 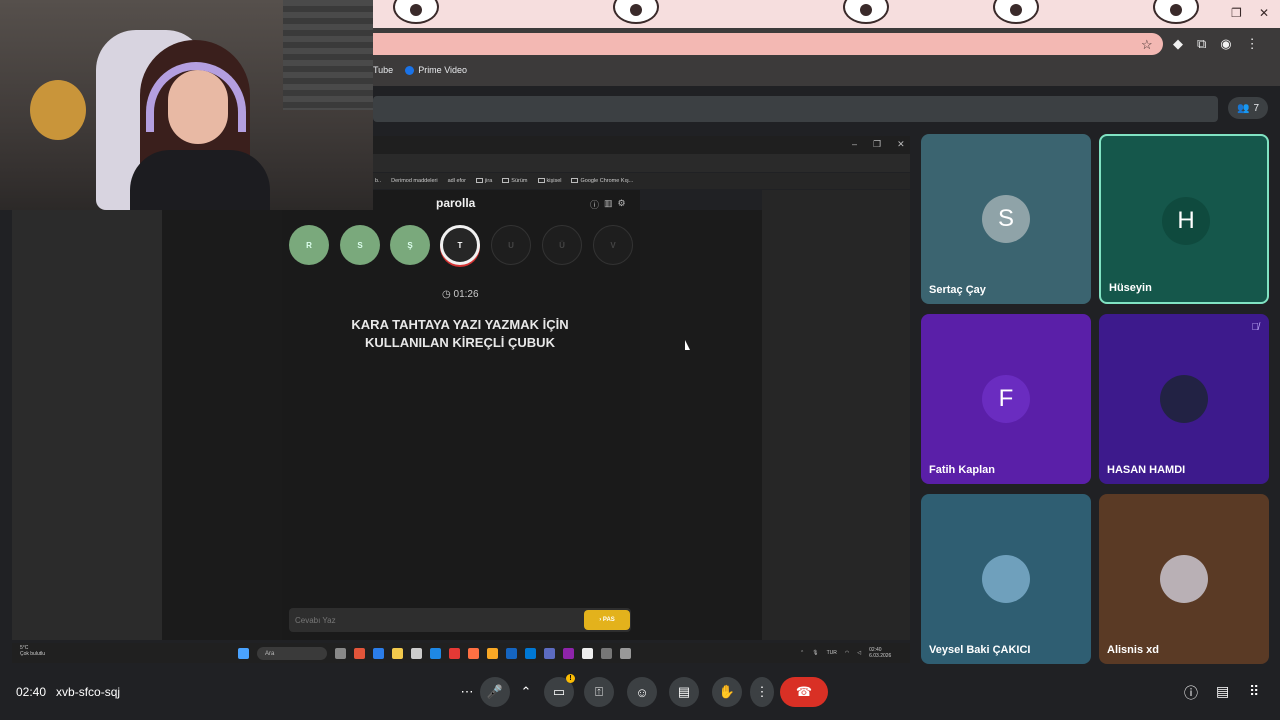 What do you see at coordinates (607, 620) in the screenshot?
I see `pass-button: › PAS` at bounding box center [607, 620].